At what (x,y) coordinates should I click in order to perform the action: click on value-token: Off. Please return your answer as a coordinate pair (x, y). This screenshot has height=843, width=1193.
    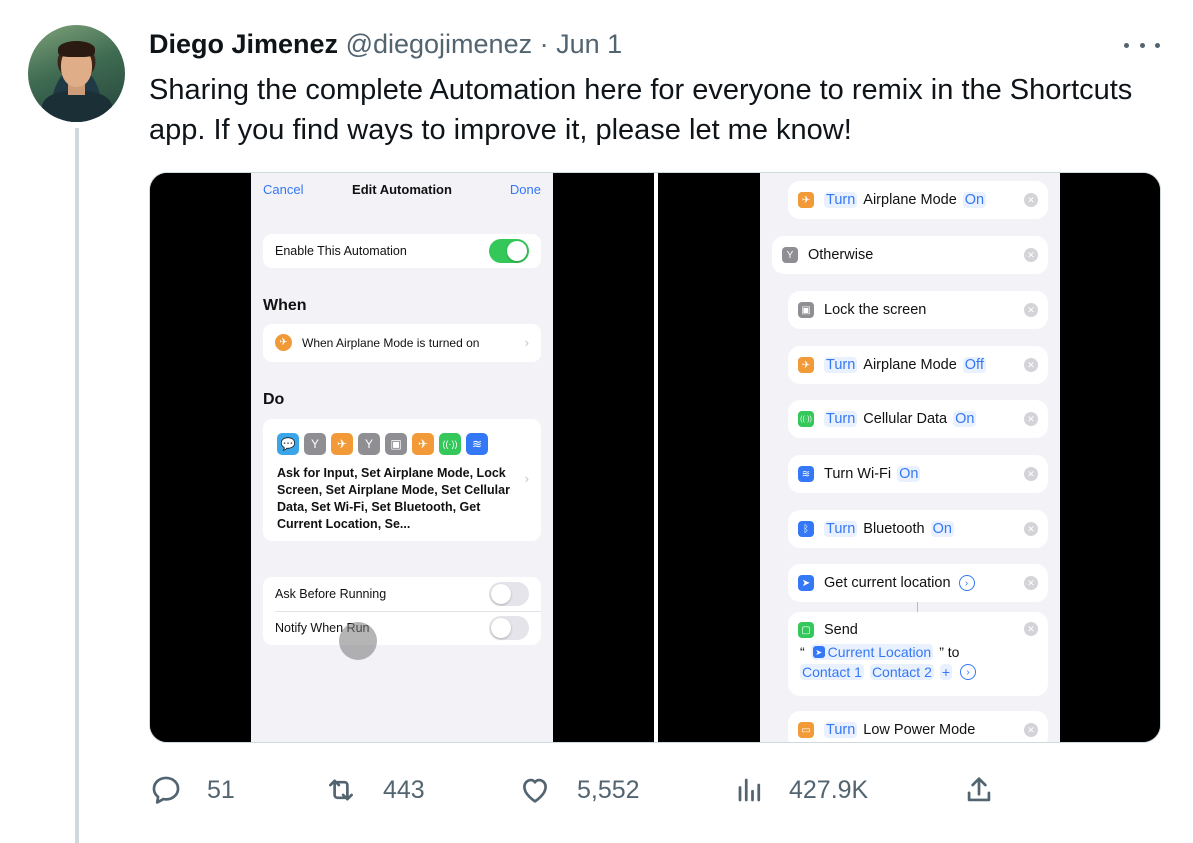
    Looking at the image, I should click on (974, 365).